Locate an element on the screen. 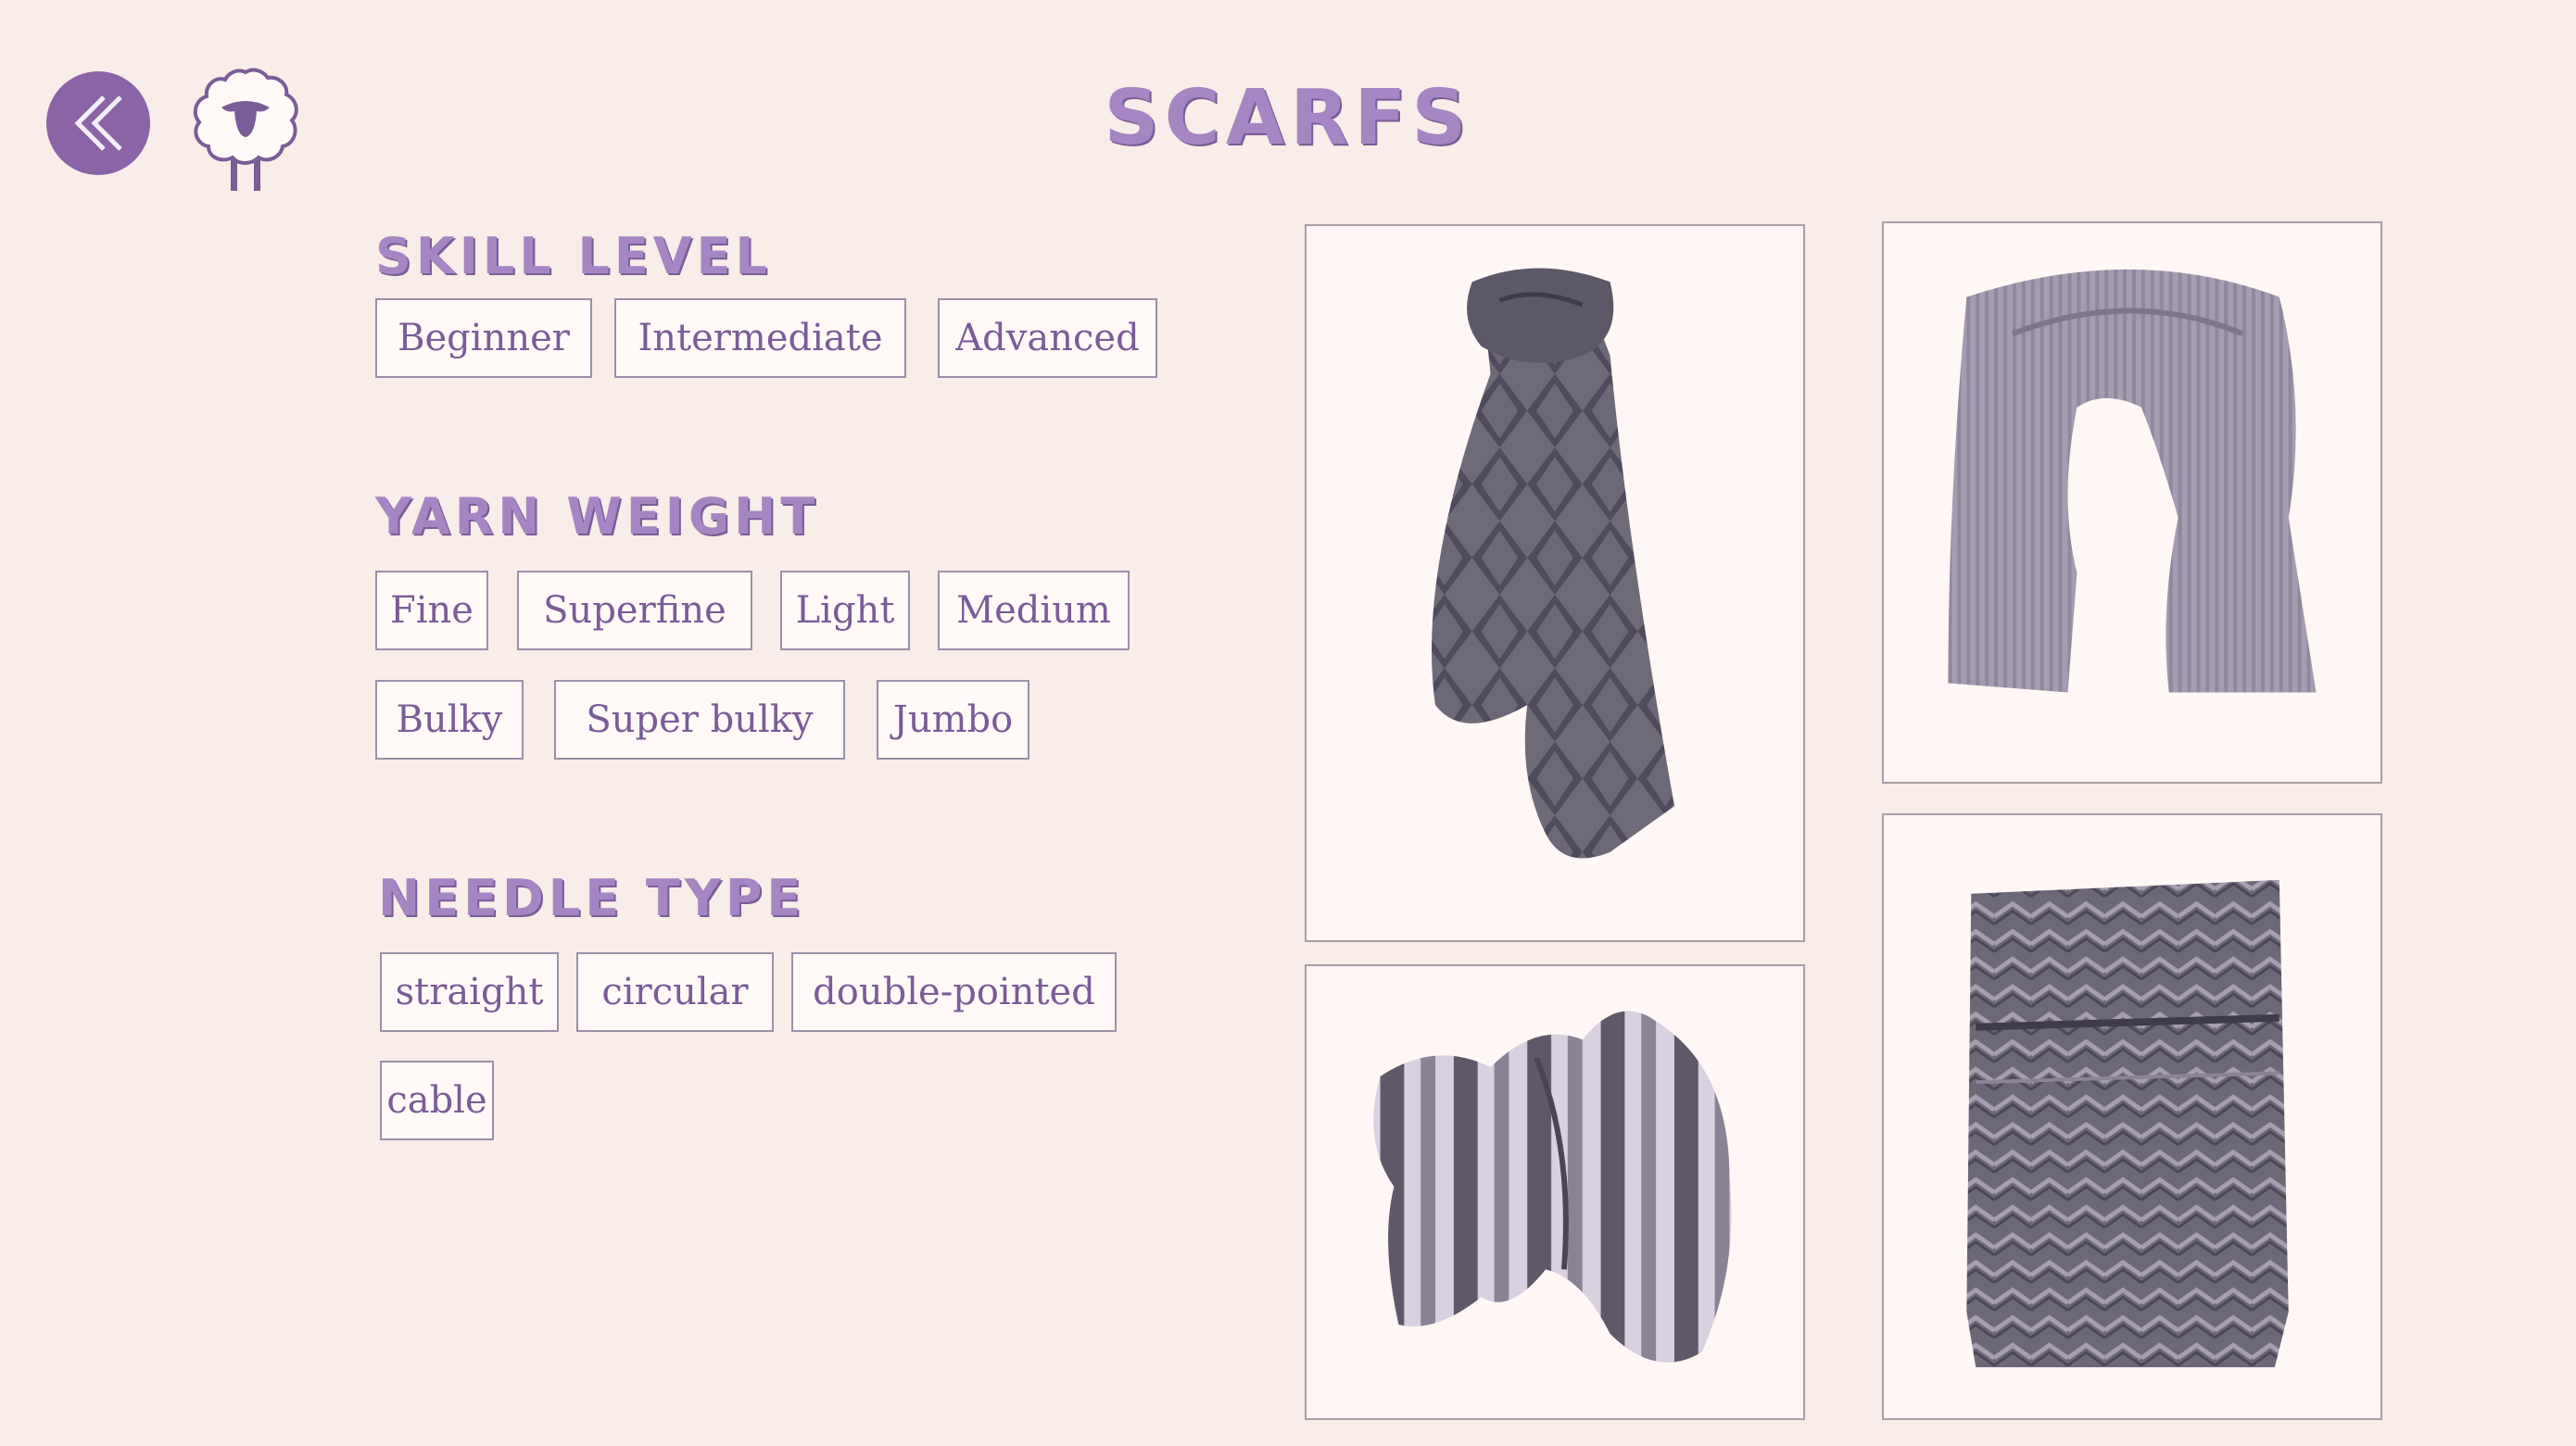 This screenshot has width=2576, height=1446. chip-yarn-bulky: Bulky is located at coordinates (449, 720).